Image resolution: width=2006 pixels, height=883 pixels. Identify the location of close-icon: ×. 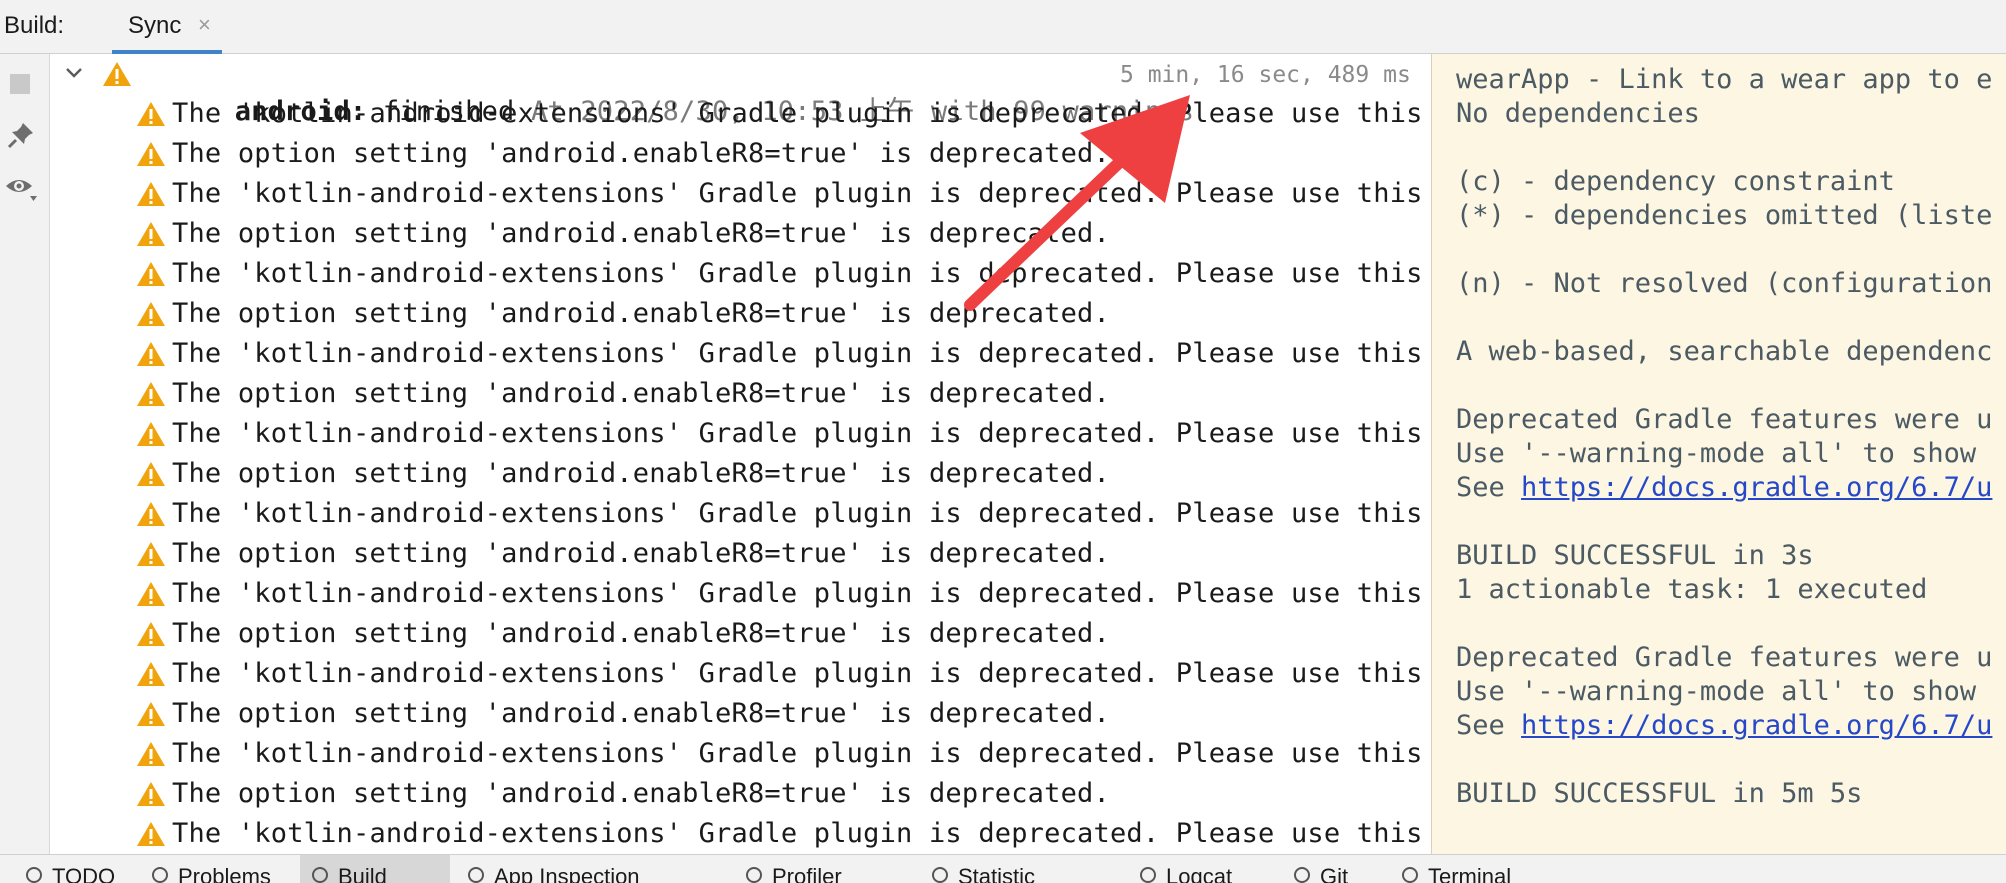
(204, 25).